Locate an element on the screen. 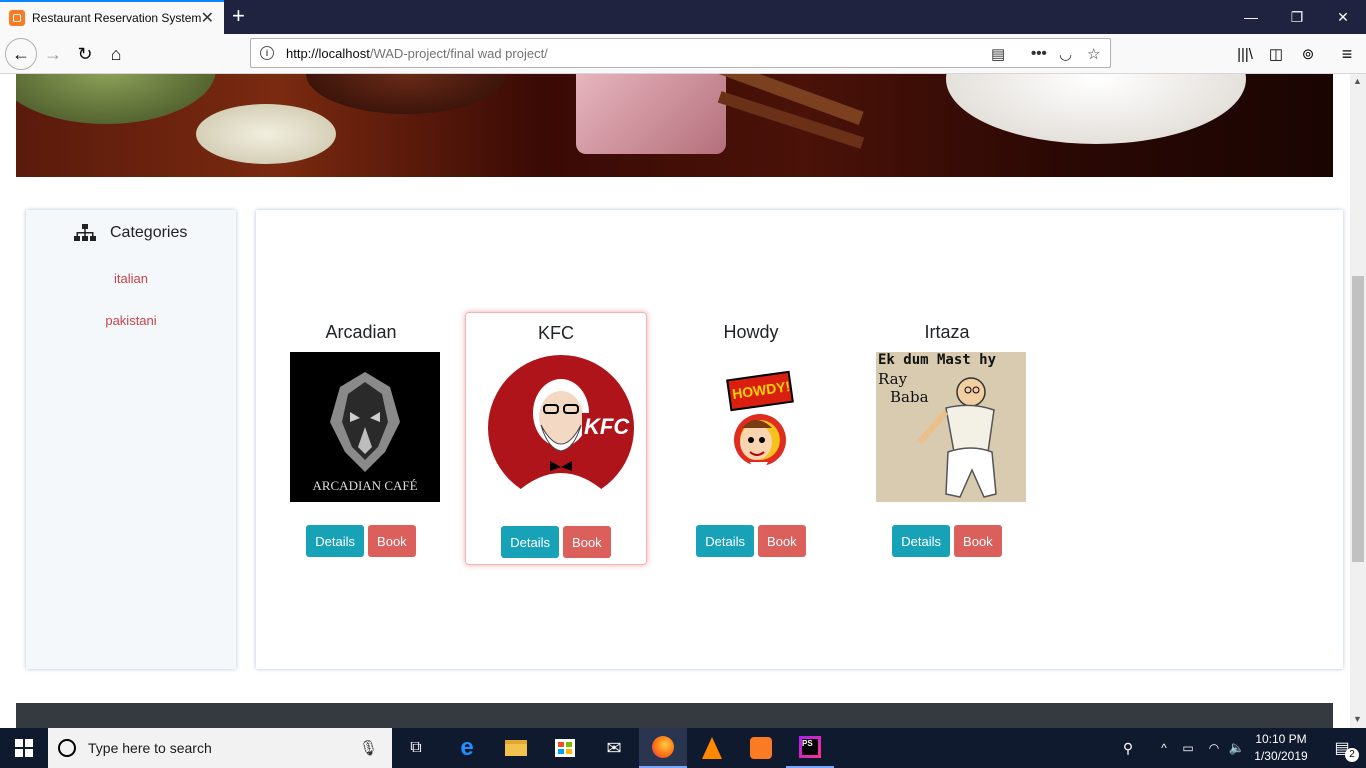 This screenshot has width=1366, height=768. forward-icon: → is located at coordinates (53, 54).